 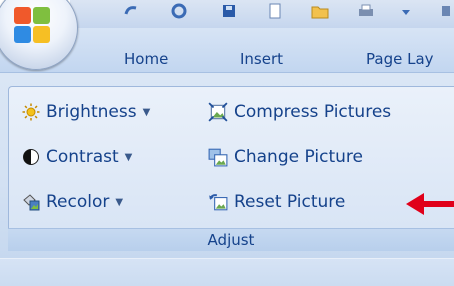 I want to click on sun-icon, so click(x=31, y=112).